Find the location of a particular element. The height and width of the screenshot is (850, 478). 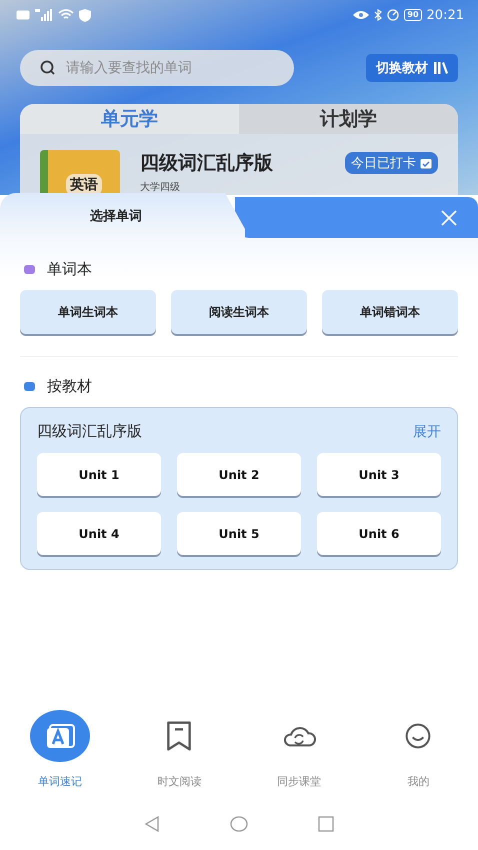

checked-in-badge: 今日已打卡 is located at coordinates (391, 163).